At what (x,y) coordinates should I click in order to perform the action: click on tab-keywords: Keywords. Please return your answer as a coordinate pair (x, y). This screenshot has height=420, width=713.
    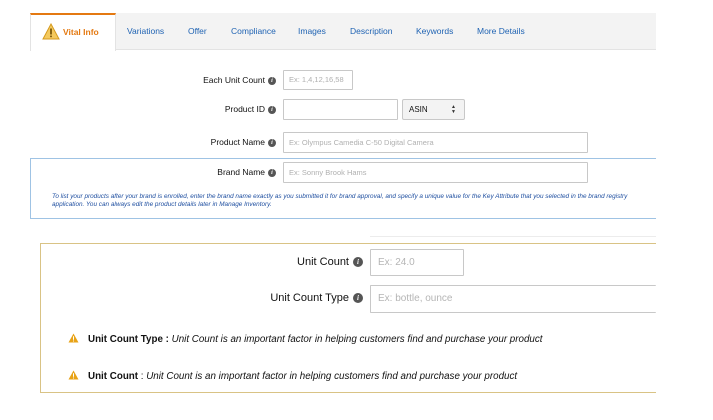
    Looking at the image, I should click on (434, 31).